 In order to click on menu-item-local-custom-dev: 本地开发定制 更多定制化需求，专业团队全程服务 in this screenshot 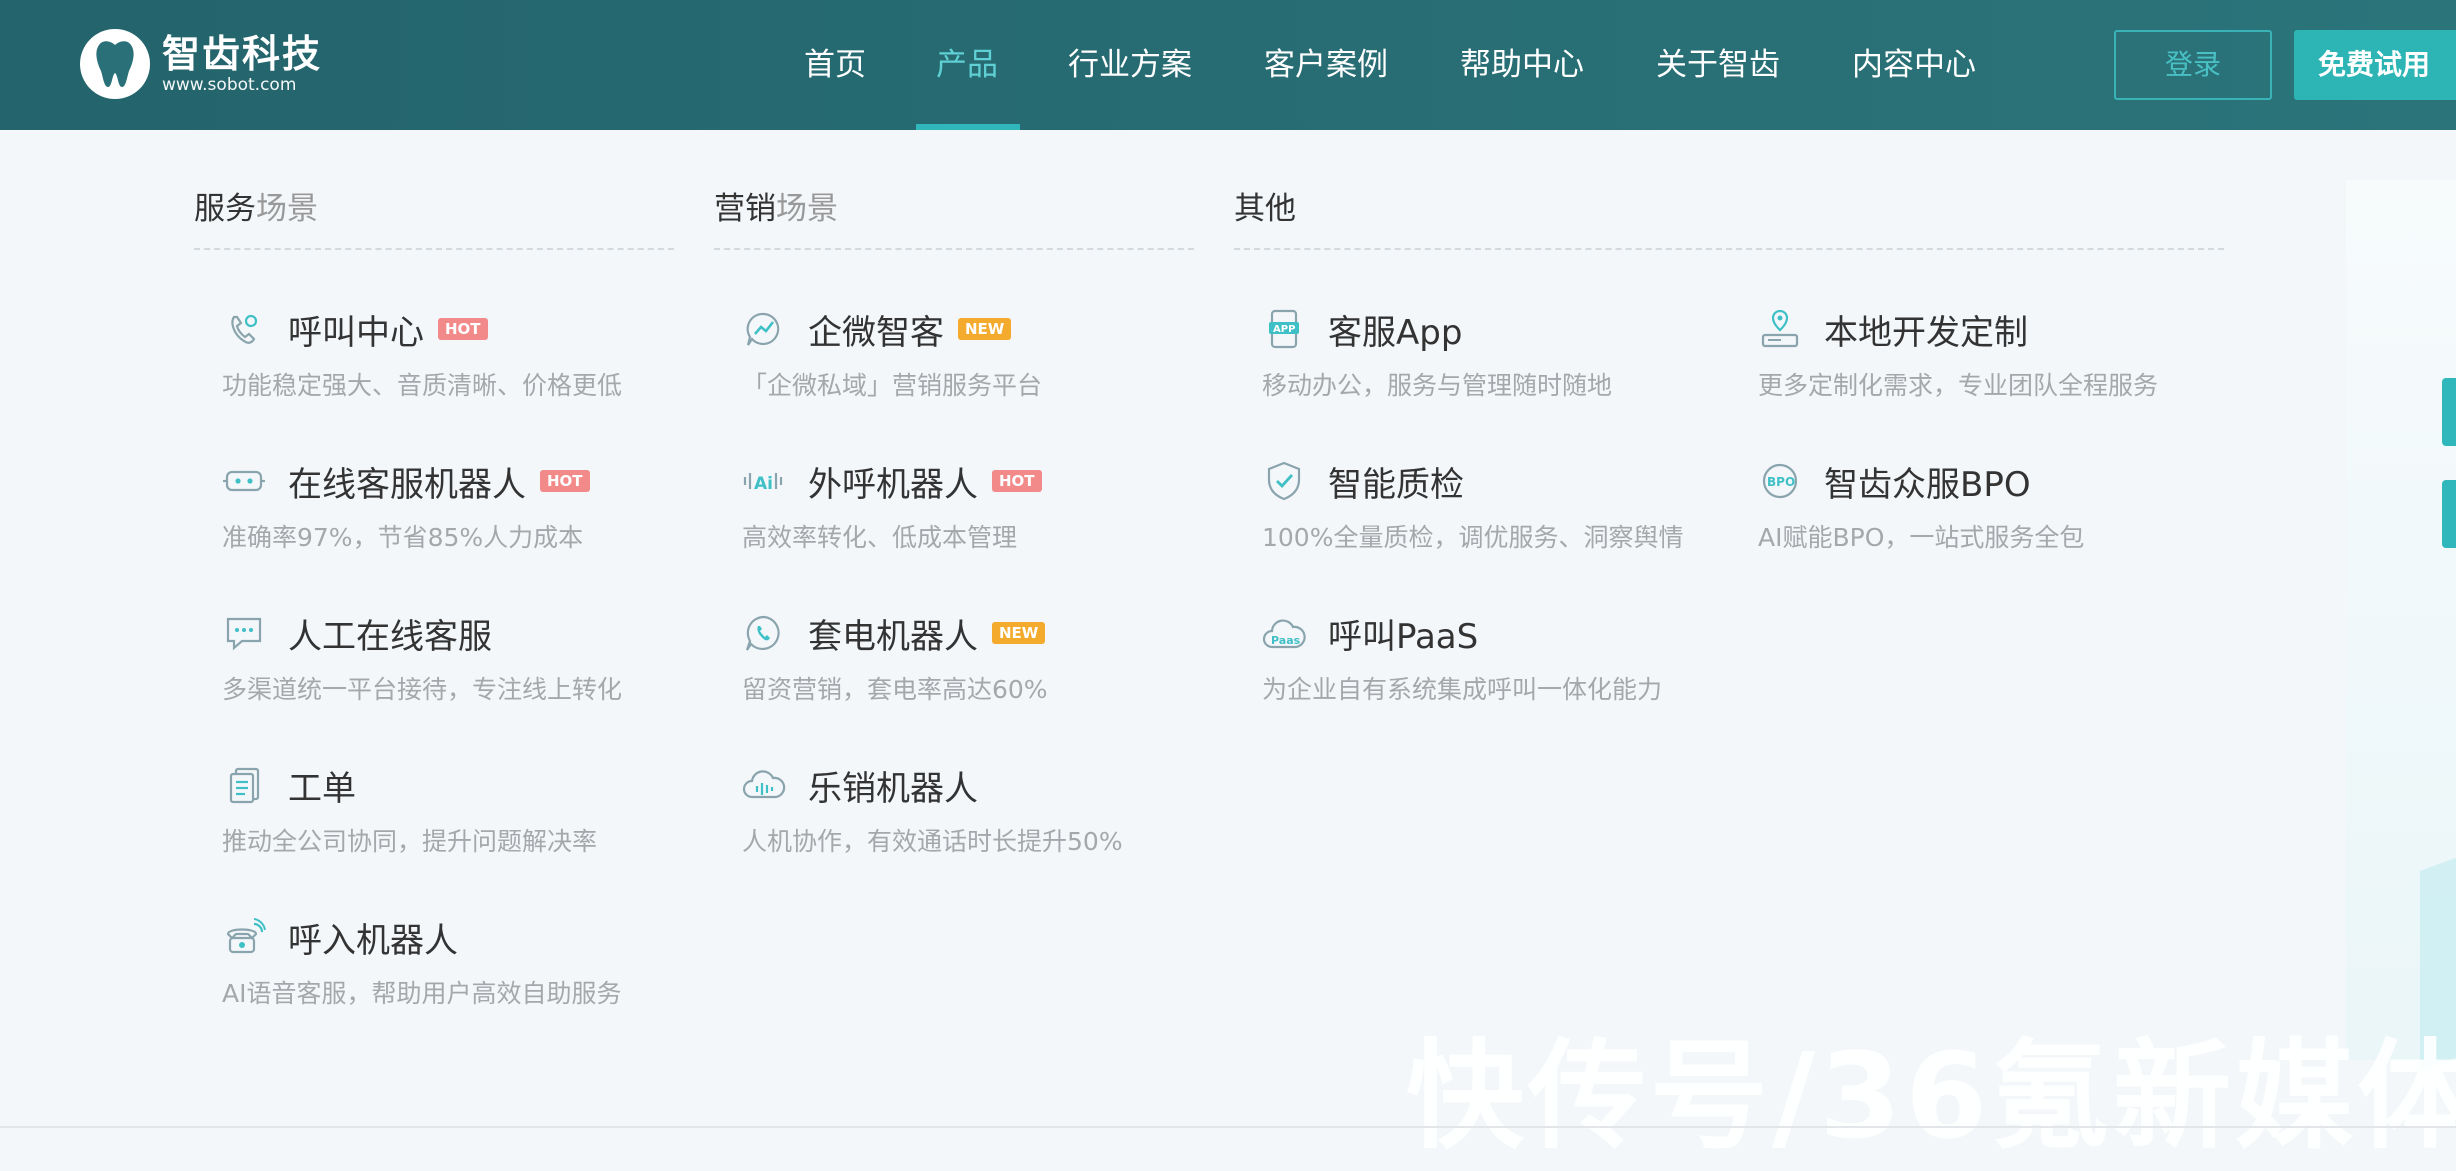, I will do `click(1958, 354)`.